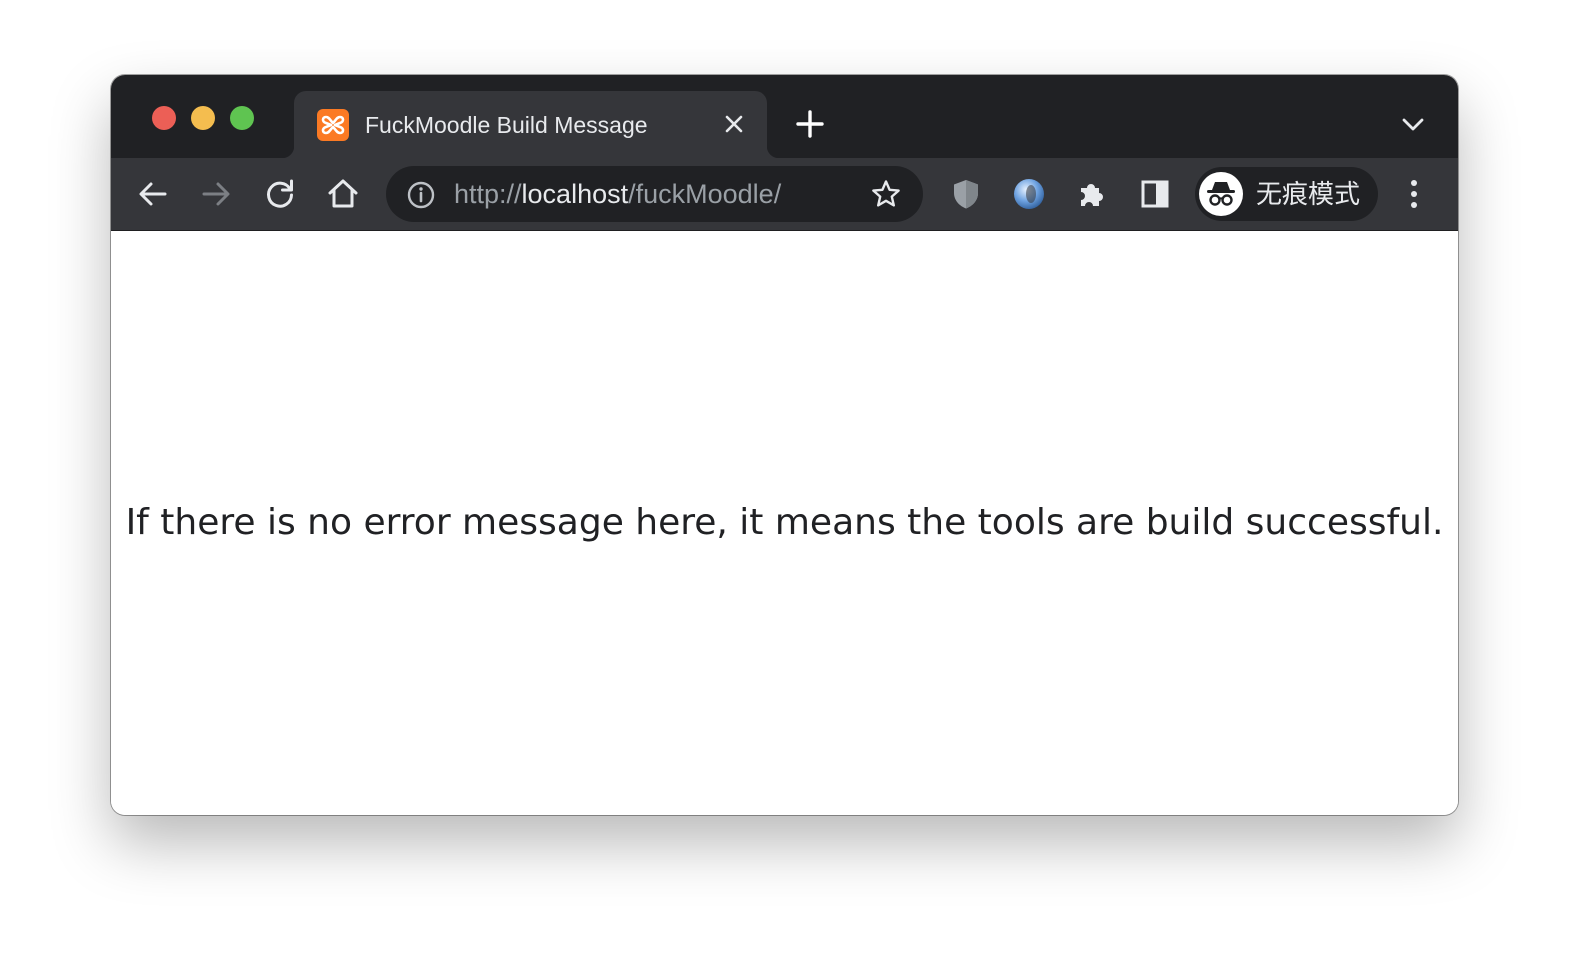 Image resolution: width=1590 pixels, height=974 pixels. Describe the element at coordinates (705, 194) in the screenshot. I see `url-path: /fuckMoodle/` at that location.